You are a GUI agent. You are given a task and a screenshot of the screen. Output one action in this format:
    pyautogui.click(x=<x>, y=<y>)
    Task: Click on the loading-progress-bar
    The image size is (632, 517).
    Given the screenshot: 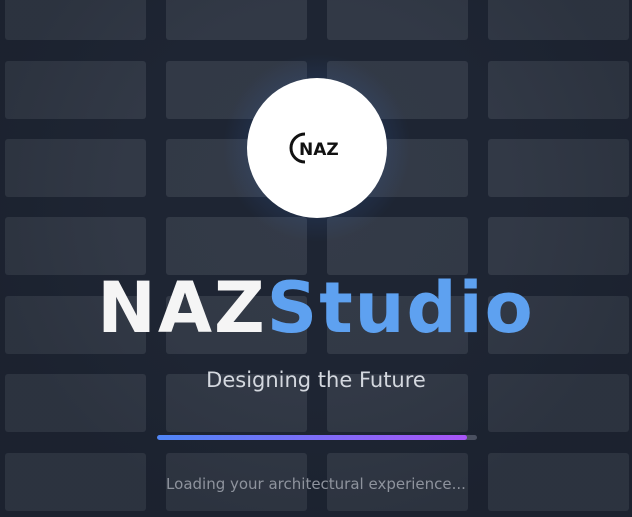 What is the action you would take?
    pyautogui.click(x=317, y=437)
    